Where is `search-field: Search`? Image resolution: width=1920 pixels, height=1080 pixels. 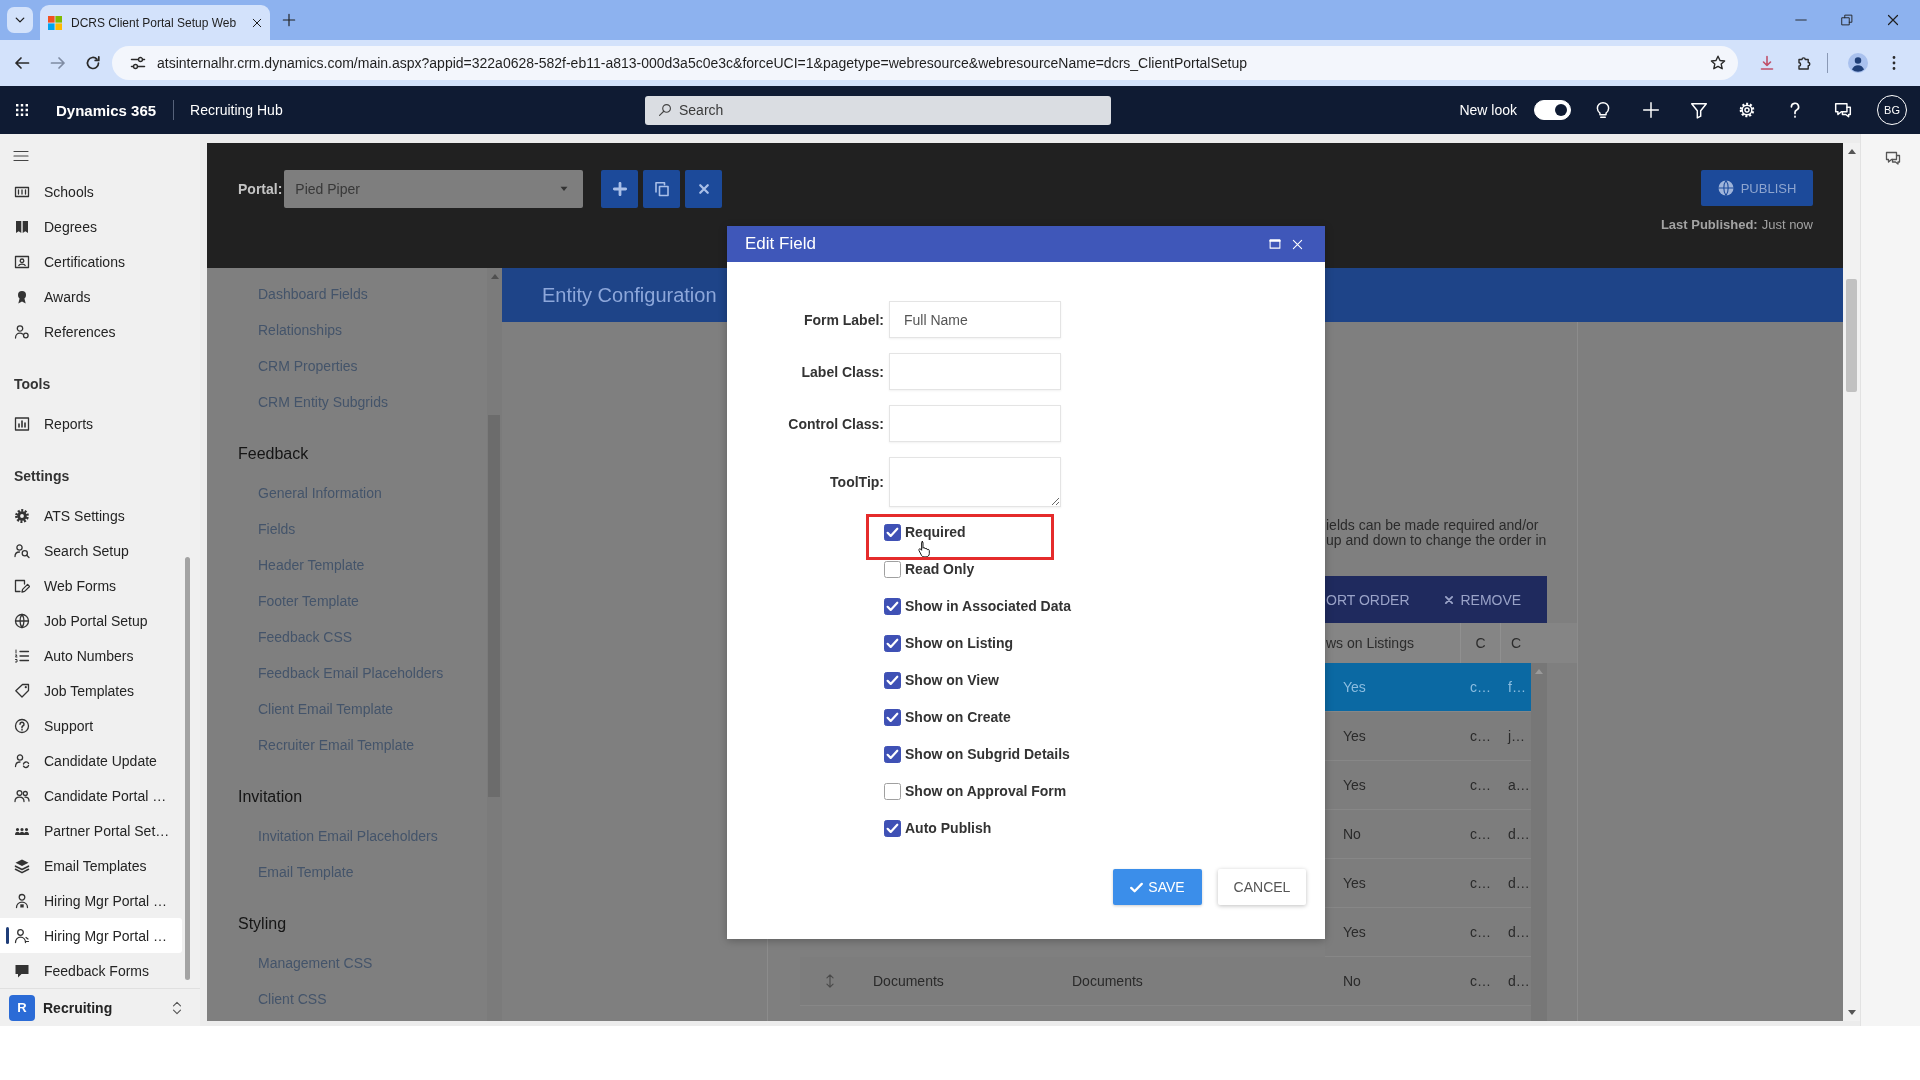 search-field: Search is located at coordinates (878, 110).